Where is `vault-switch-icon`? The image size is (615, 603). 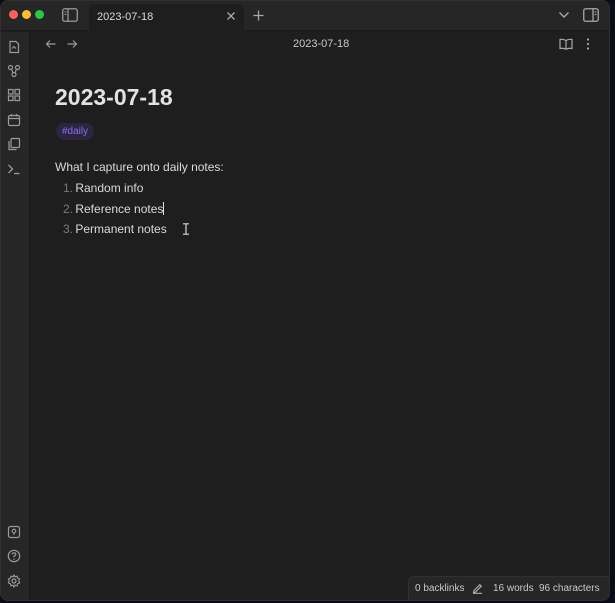 vault-switch-icon is located at coordinates (14, 532).